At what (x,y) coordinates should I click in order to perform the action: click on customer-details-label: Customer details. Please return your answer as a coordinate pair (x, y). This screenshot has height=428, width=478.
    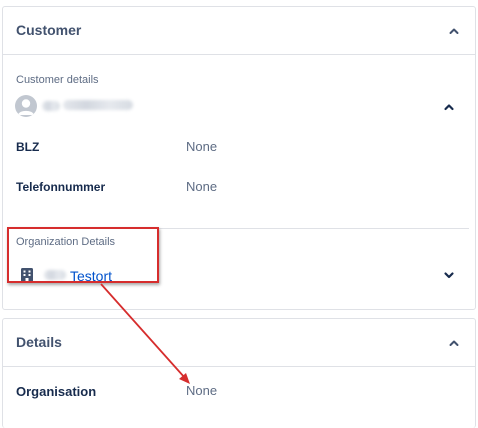
    Looking at the image, I should click on (57, 80).